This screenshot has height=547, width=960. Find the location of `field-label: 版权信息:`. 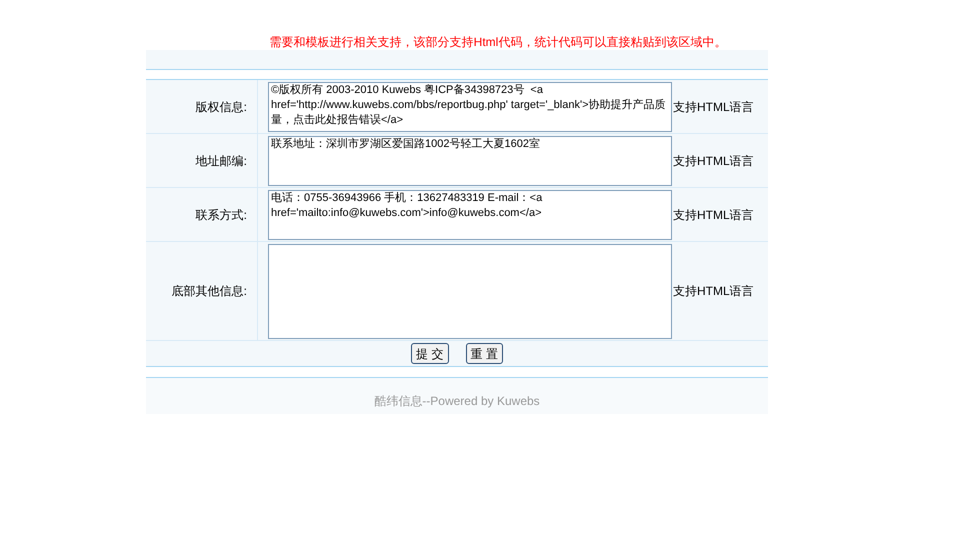

field-label: 版权信息: is located at coordinates (221, 107).